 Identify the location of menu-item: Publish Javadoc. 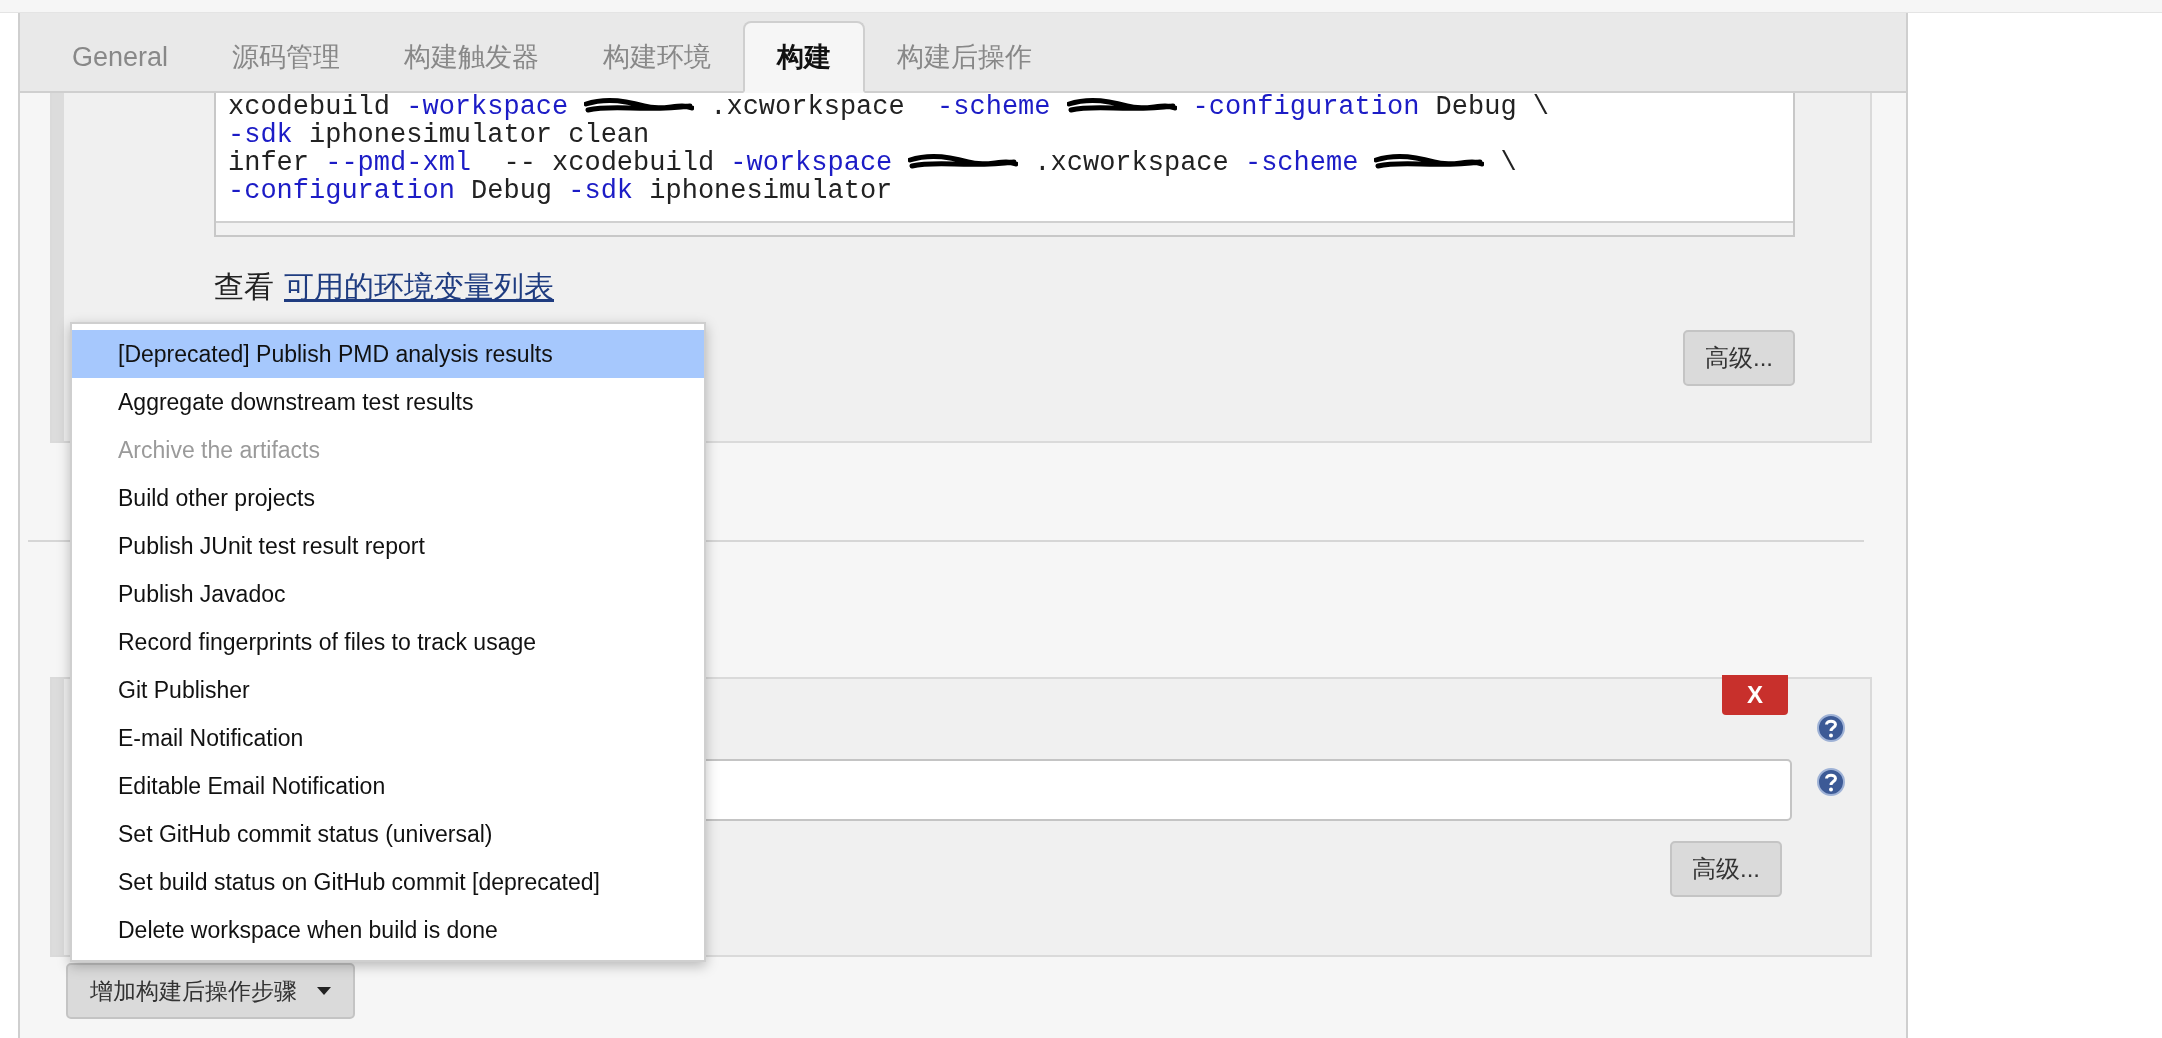
(388, 594).